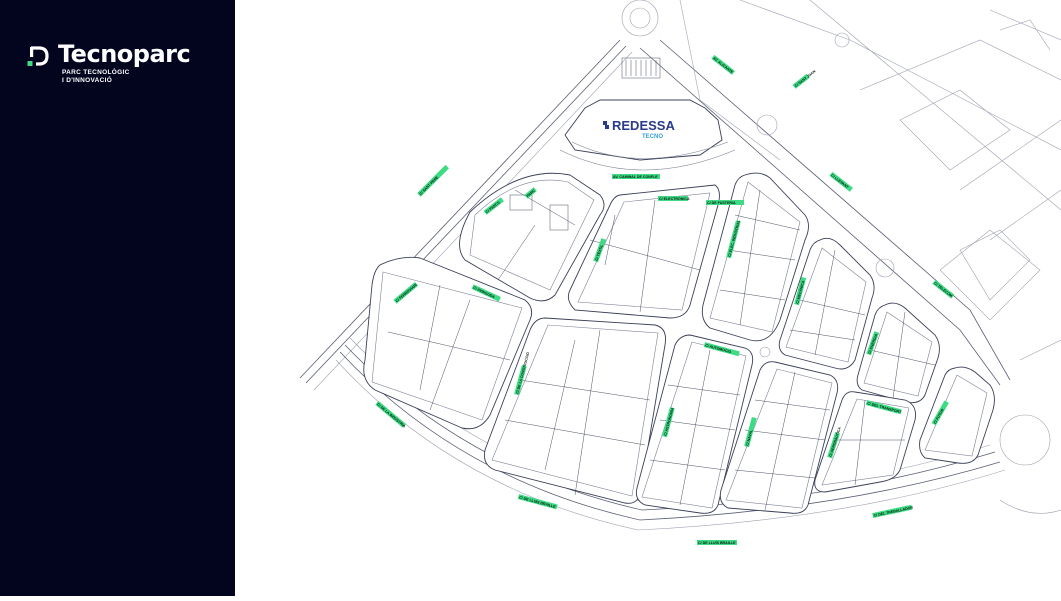 The width and height of the screenshot is (1061, 601). I want to click on tecnoparc-logo: Tecnoparc PARC TECNOLÒGIC I D'INNOVACIÓ, so click(122, 65).